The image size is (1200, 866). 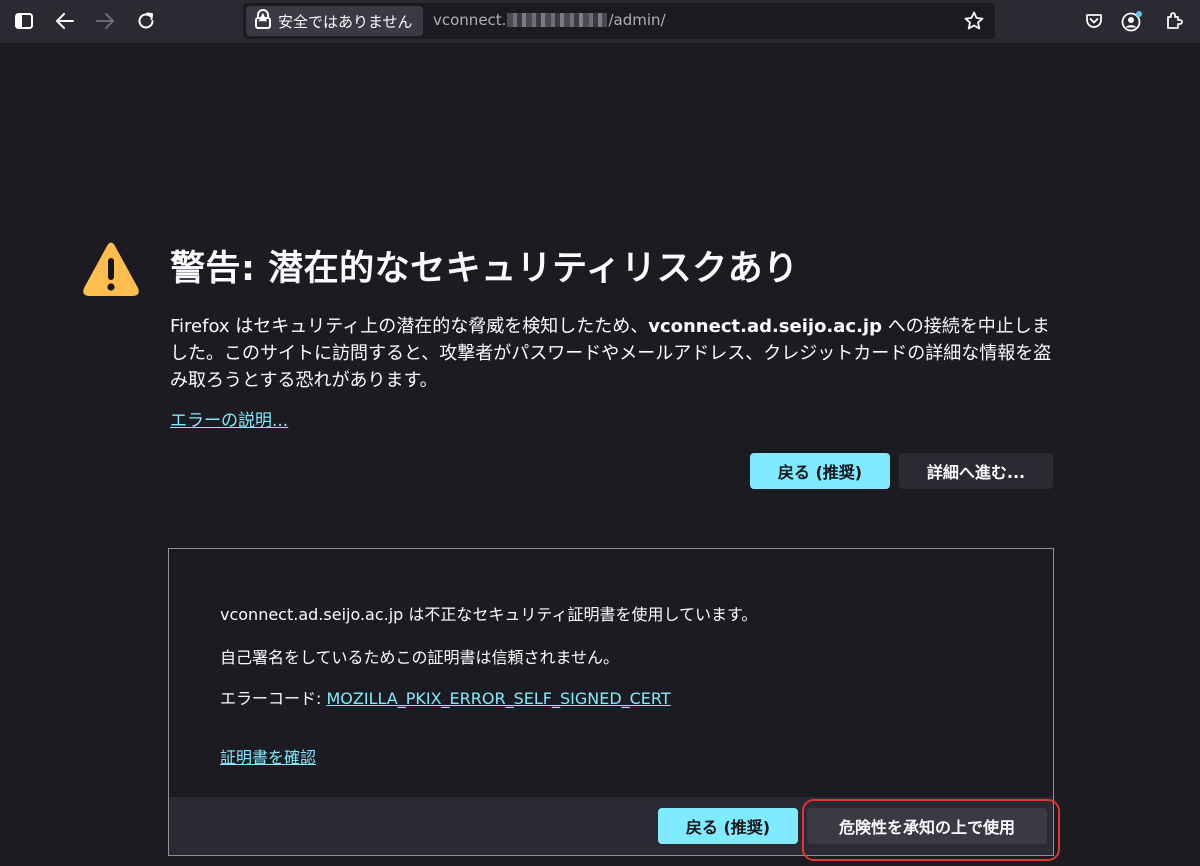 What do you see at coordinates (1132, 21) in the screenshot?
I see `account-icon` at bounding box center [1132, 21].